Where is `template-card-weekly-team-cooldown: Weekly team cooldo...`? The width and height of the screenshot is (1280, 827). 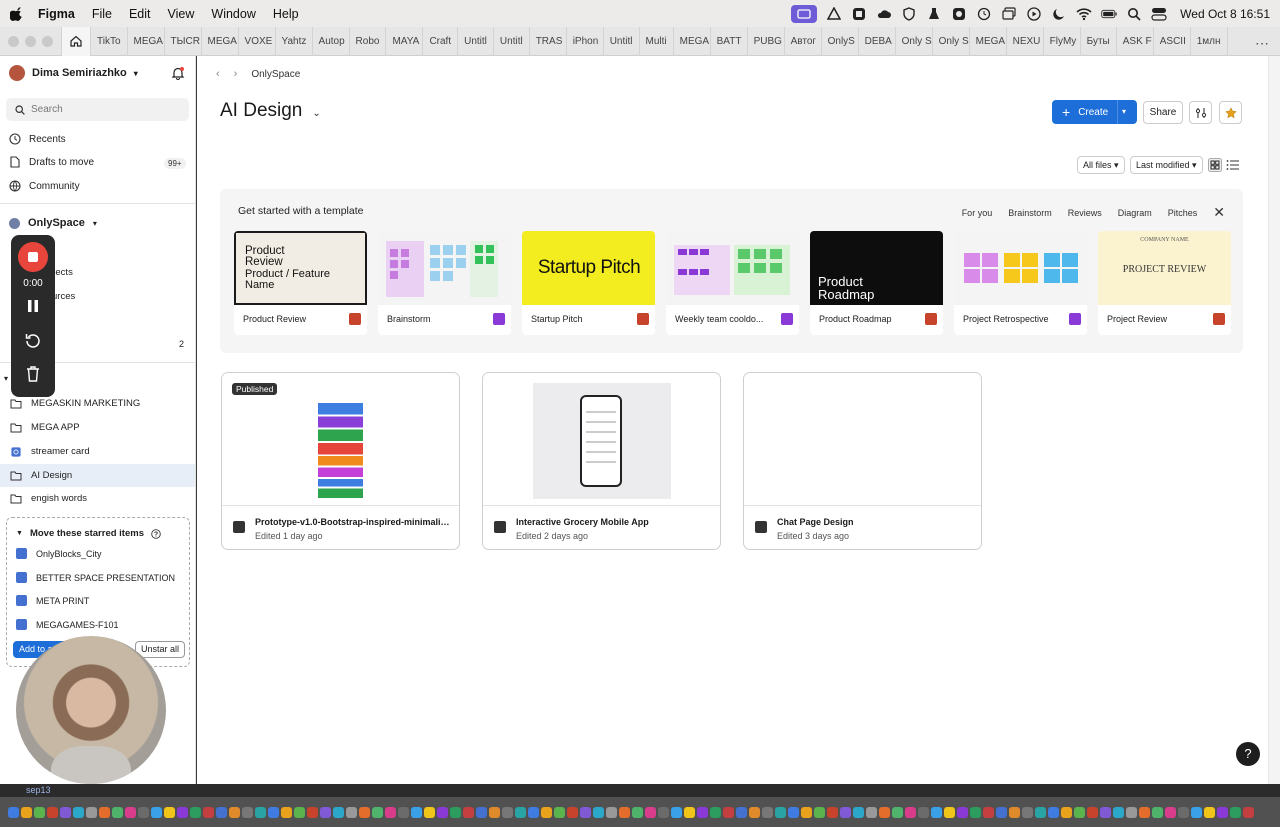
template-card-weekly-team-cooldown: Weekly team cooldo... is located at coordinates (732, 283).